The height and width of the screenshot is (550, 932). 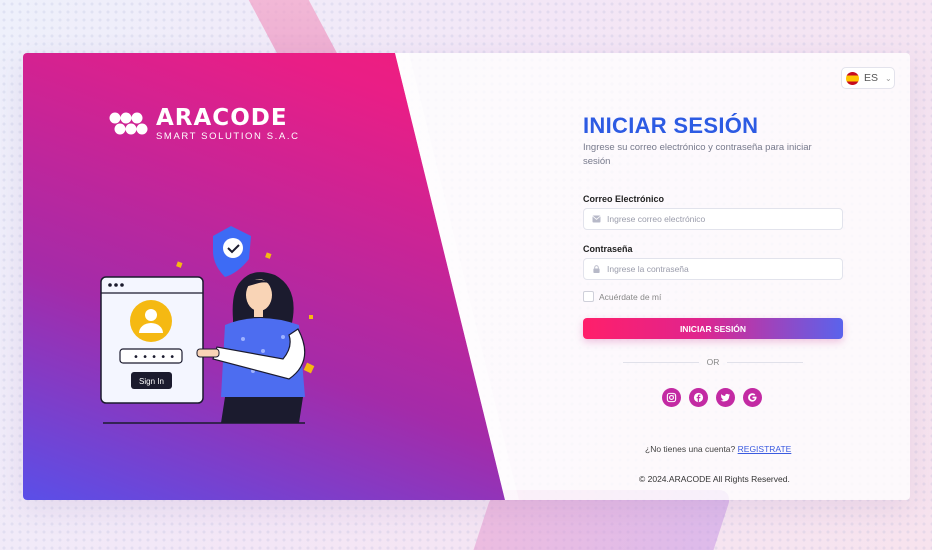 What do you see at coordinates (630, 296) in the screenshot?
I see `remember-me-label: Acuérdate de mí` at bounding box center [630, 296].